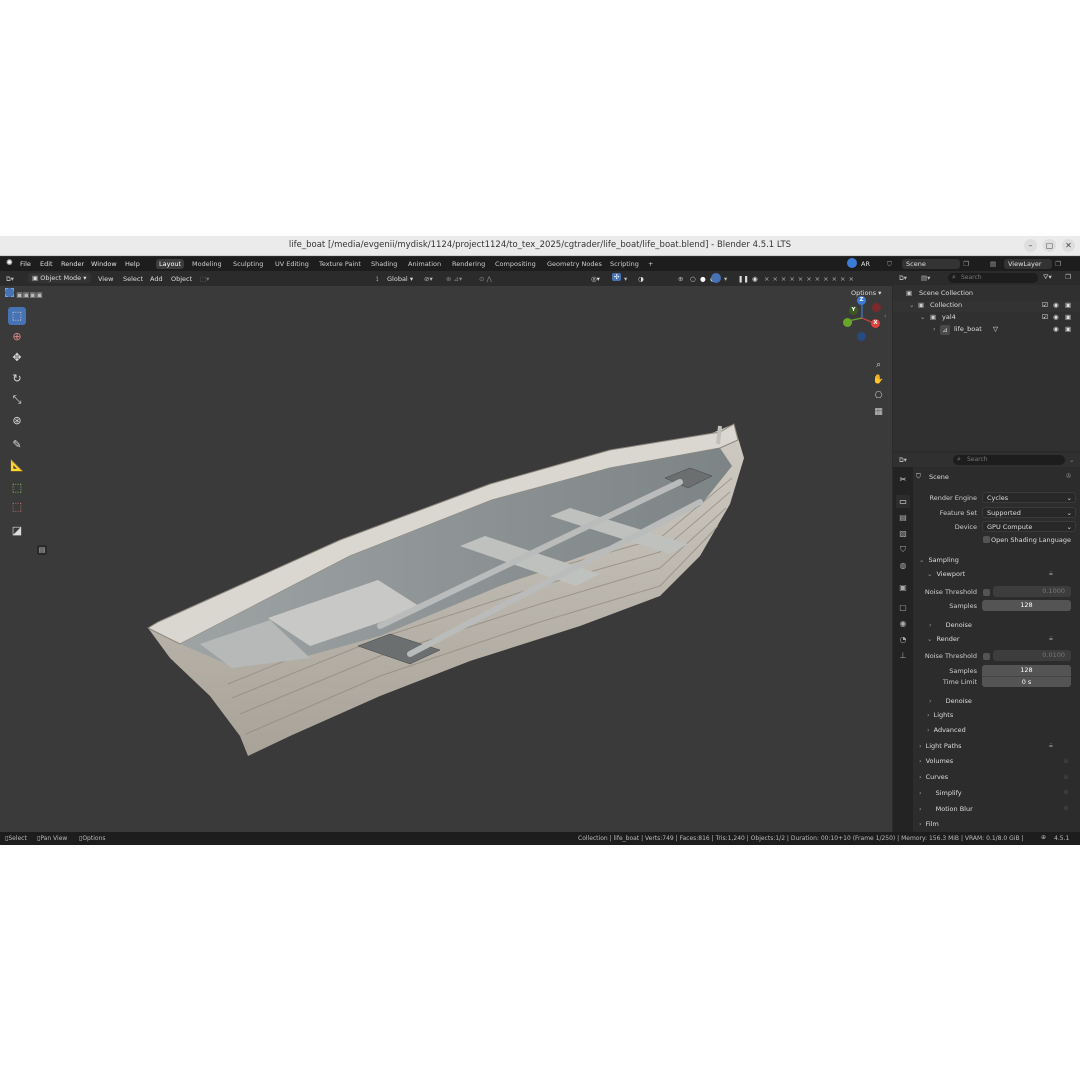 Image resolution: width=1080 pixels, height=1080 pixels. I want to click on collapse-sidebar-icon: ‹, so click(885, 316).